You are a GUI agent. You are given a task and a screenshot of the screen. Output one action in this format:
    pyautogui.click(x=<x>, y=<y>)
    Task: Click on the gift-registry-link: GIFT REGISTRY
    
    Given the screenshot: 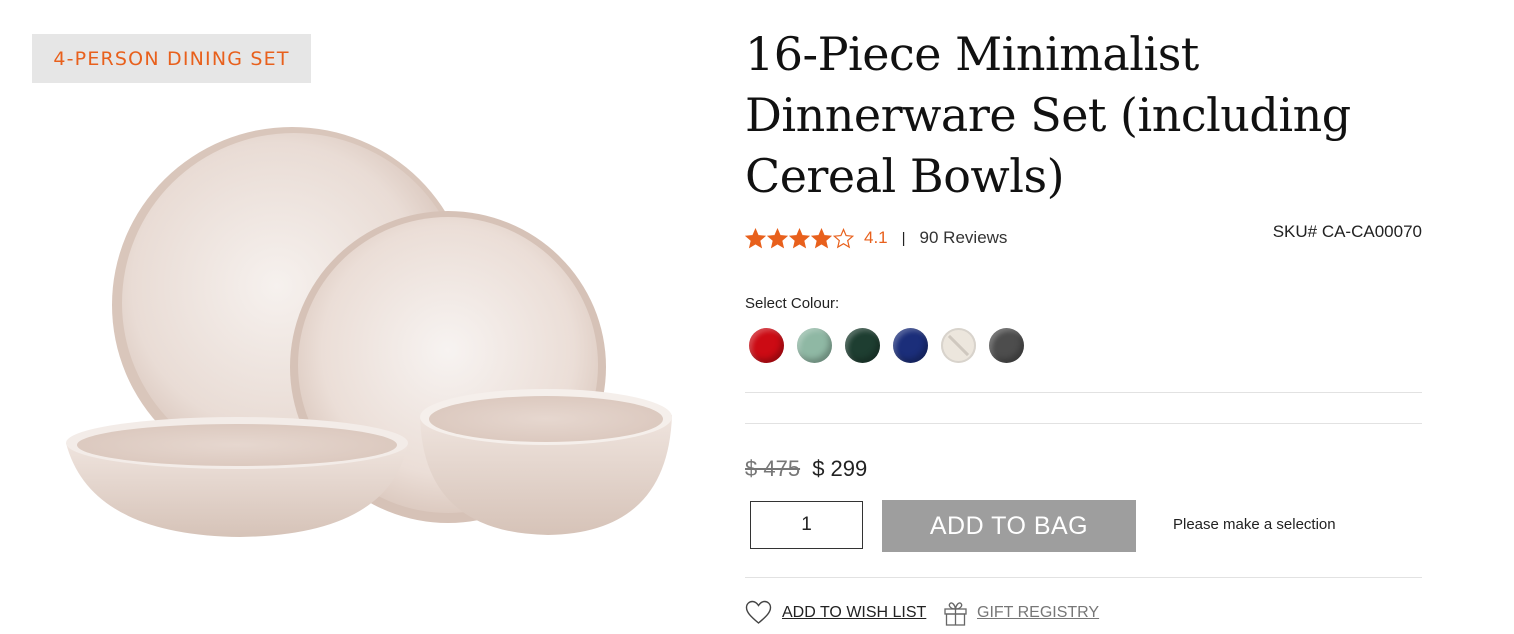 What is the action you would take?
    pyautogui.click(x=1021, y=613)
    